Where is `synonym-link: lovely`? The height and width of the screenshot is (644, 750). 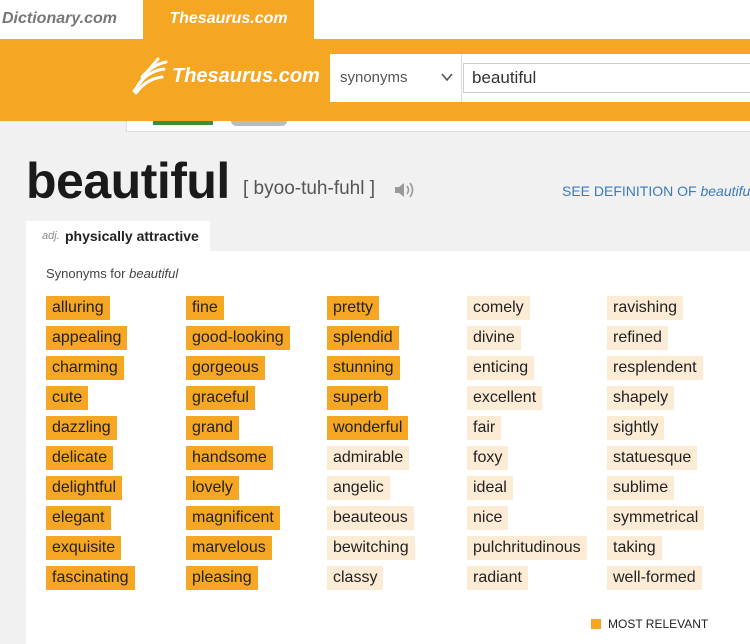 synonym-link: lovely is located at coordinates (212, 488).